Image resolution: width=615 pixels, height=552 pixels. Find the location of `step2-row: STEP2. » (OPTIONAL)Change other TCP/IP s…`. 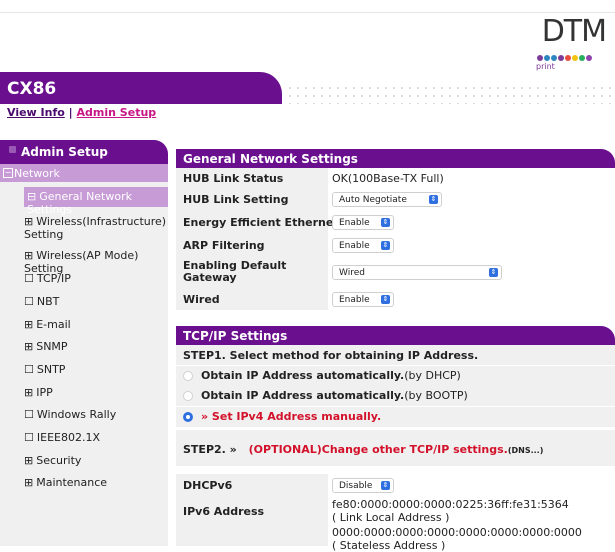

step2-row: STEP2. » (OPTIONAL)Change other TCP/IP s… is located at coordinates (395, 448).